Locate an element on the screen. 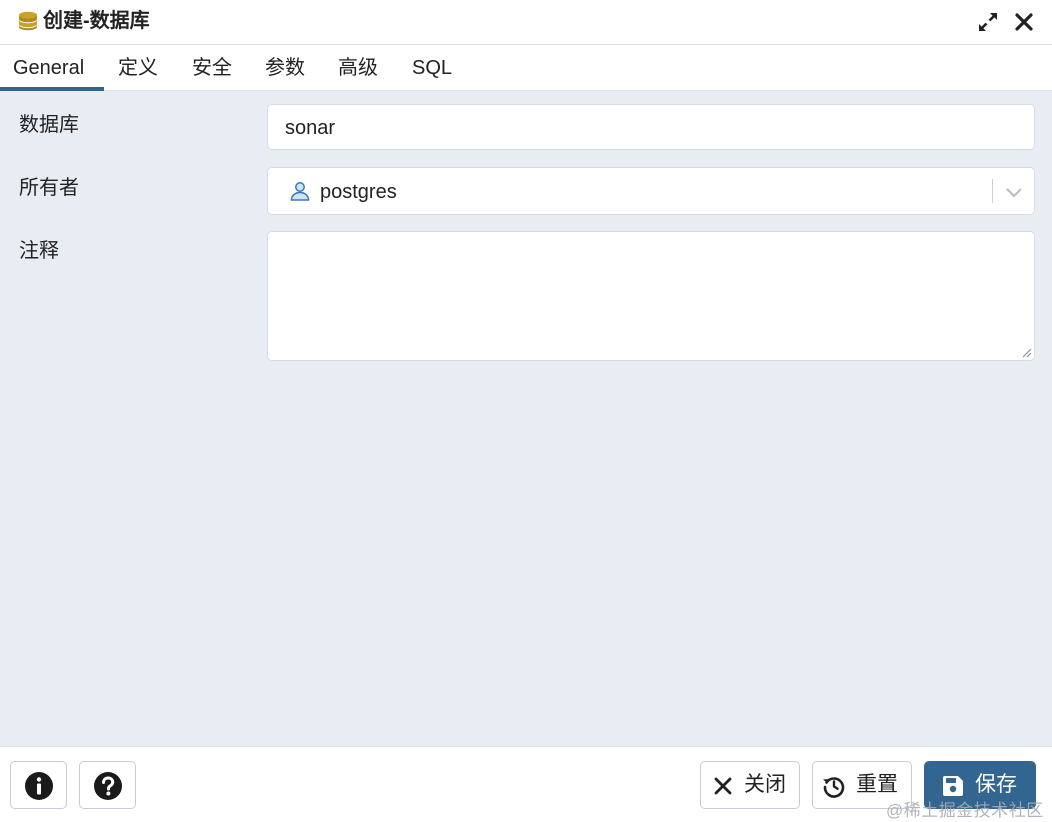  owner-select: postgres is located at coordinates (651, 191).